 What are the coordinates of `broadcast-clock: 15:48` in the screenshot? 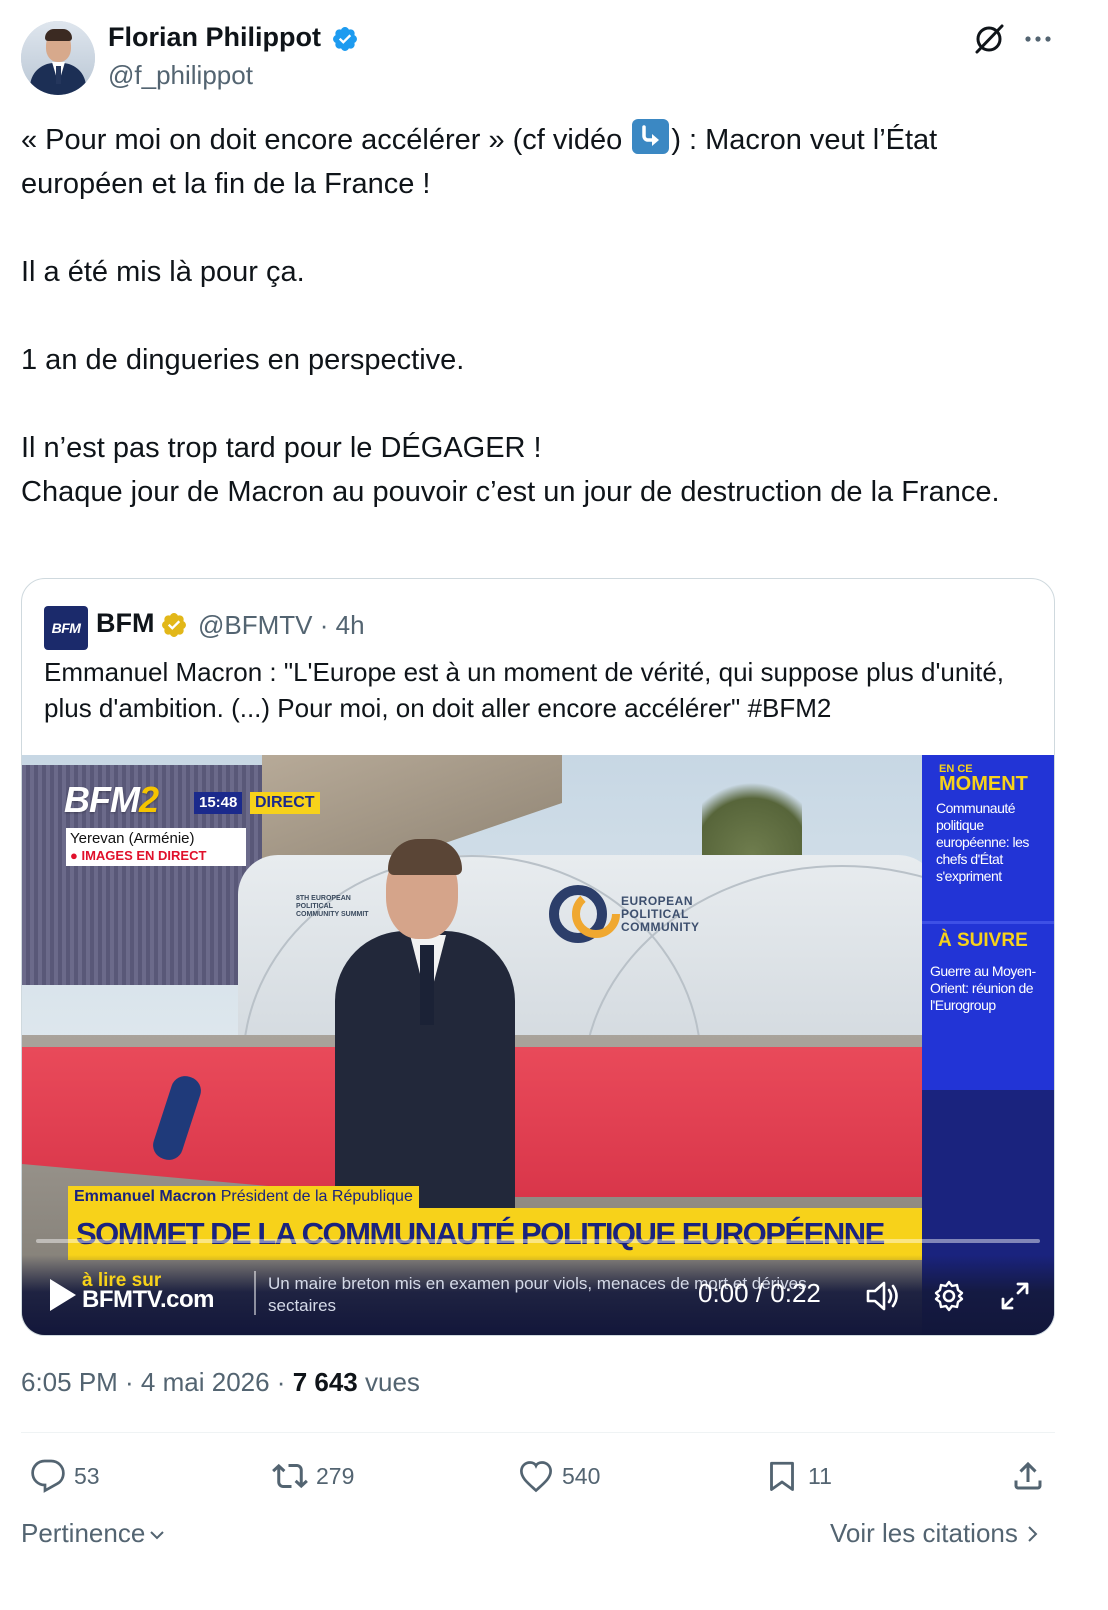 It's located at (218, 803).